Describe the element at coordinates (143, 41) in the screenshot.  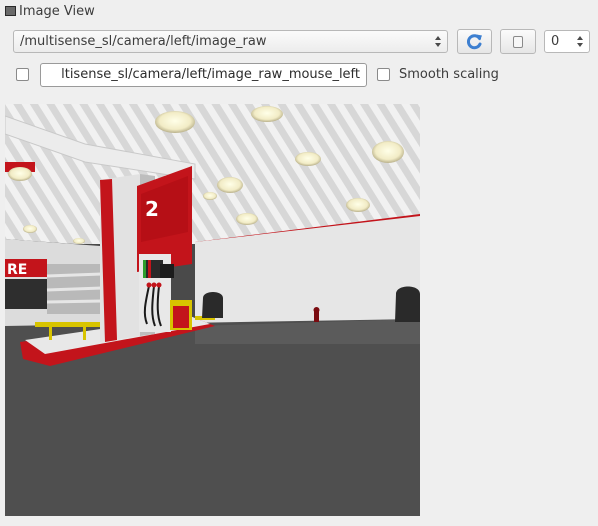
I see `topic-select-value: /multisense_sl/camera/left/image_raw` at that location.